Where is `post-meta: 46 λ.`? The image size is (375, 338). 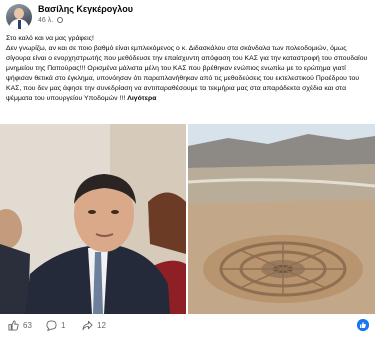 post-meta: 46 λ. is located at coordinates (51, 20).